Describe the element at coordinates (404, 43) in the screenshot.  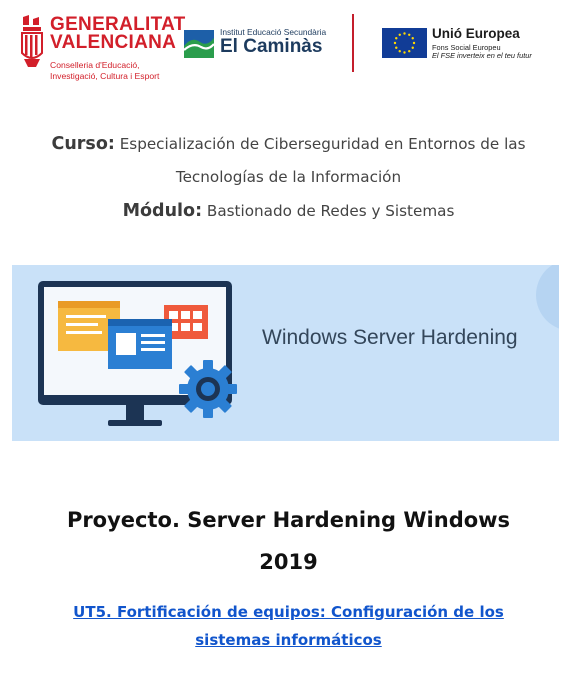
I see `eu-flag-icon` at that location.